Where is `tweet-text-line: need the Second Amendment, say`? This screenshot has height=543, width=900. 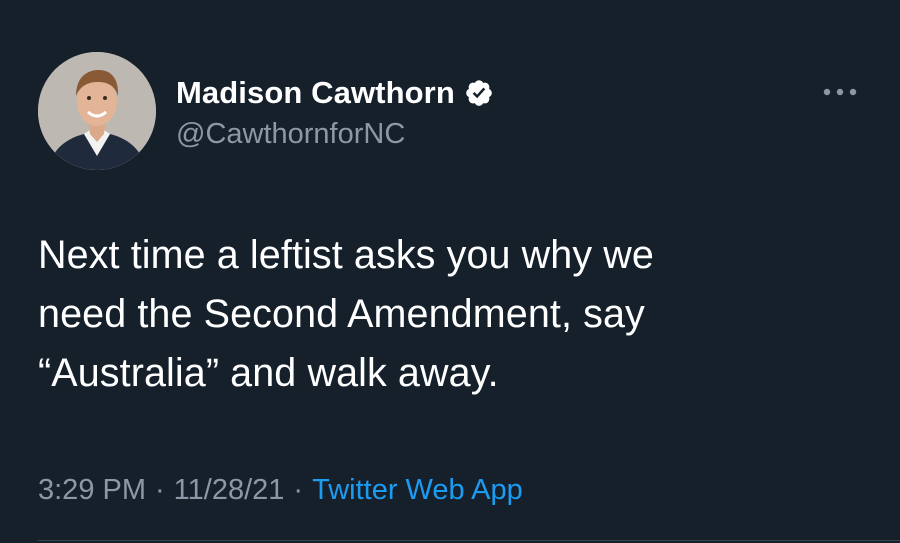
tweet-text-line: need the Second Amendment, say is located at coordinates (341, 314).